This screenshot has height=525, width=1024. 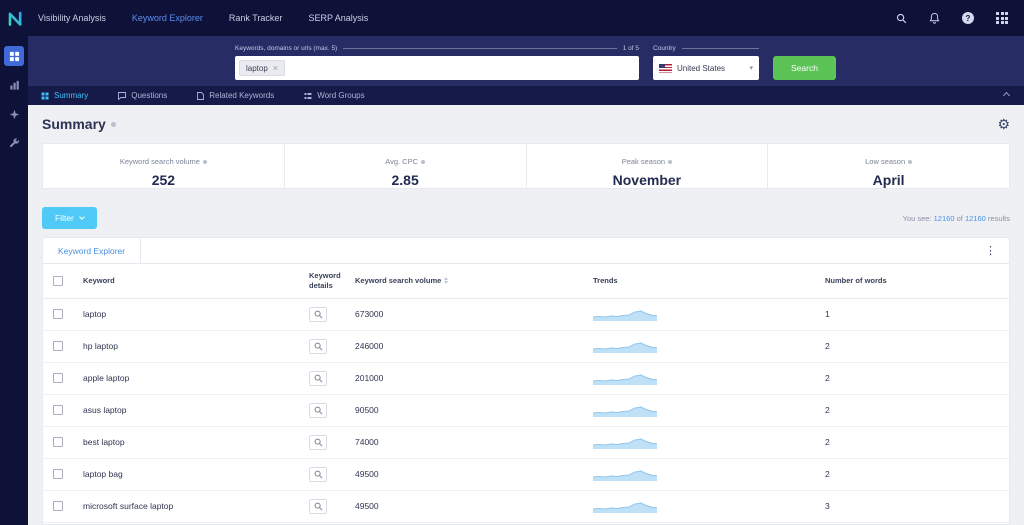 I want to click on stat-avg-cpc: Avg. CPC 2.85, so click(x=404, y=166).